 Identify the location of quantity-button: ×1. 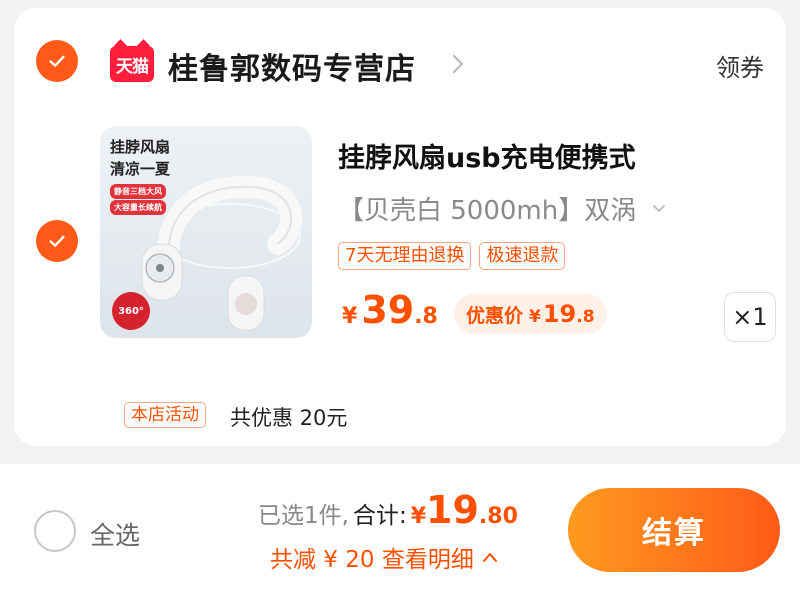
(750, 317).